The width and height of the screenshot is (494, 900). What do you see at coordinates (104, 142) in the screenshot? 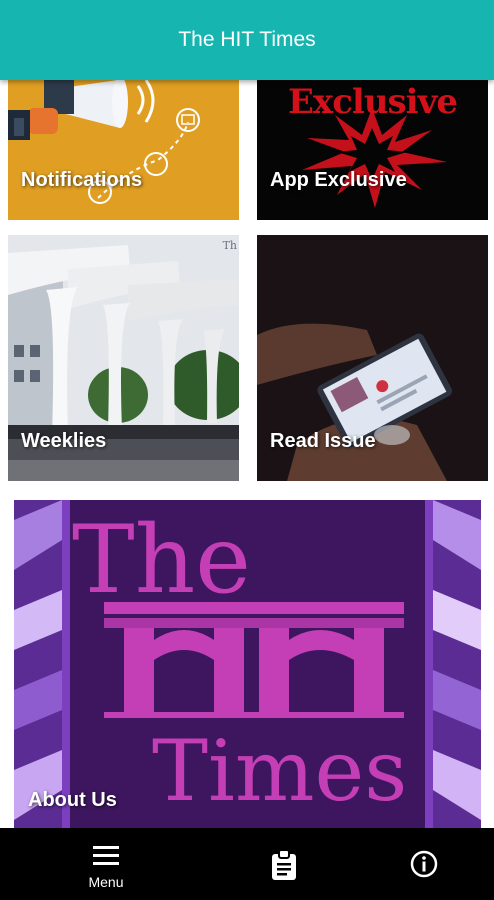
I see `megaphone-icon` at bounding box center [104, 142].